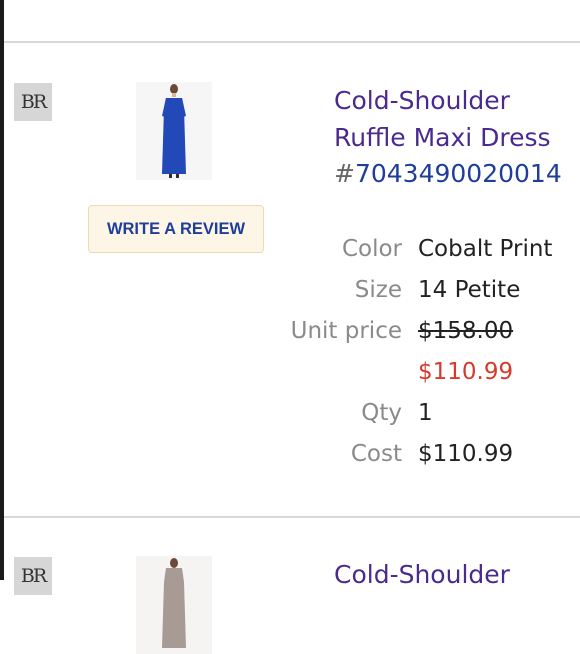  Describe the element at coordinates (371, 249) in the screenshot. I see `color-label: Color` at that location.